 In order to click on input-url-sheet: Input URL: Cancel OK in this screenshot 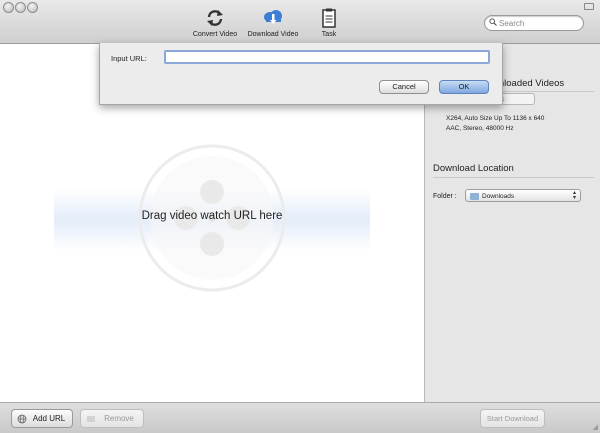, I will do `click(301, 74)`.